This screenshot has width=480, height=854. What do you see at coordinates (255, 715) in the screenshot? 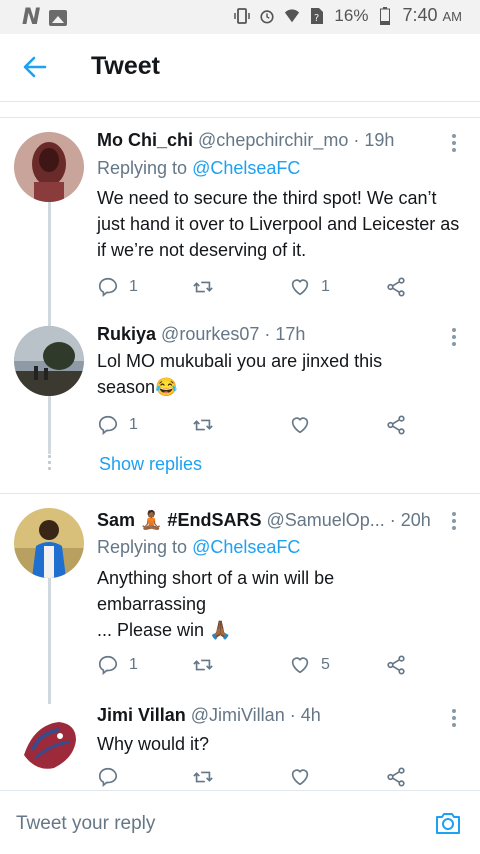
I see `author-handle: @JimiVillan · 4h` at bounding box center [255, 715].